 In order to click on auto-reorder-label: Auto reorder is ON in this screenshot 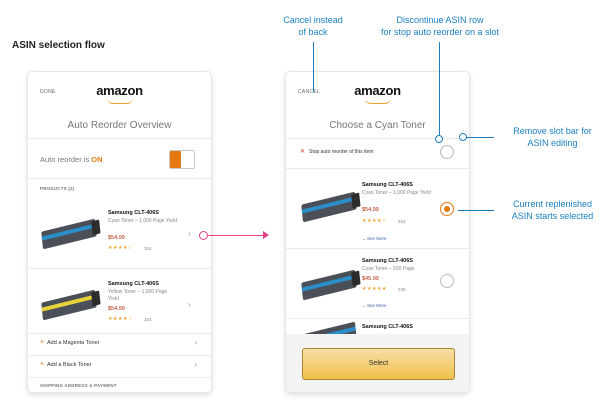, I will do `click(71, 159)`.